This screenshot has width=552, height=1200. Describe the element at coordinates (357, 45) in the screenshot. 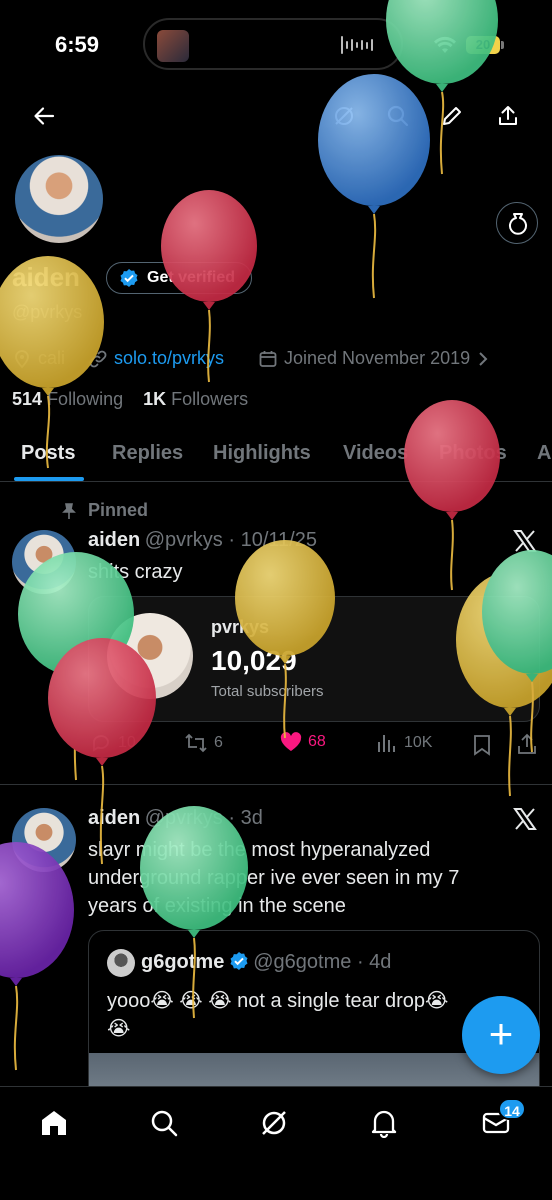

I see `audio-waveform-icon` at that location.